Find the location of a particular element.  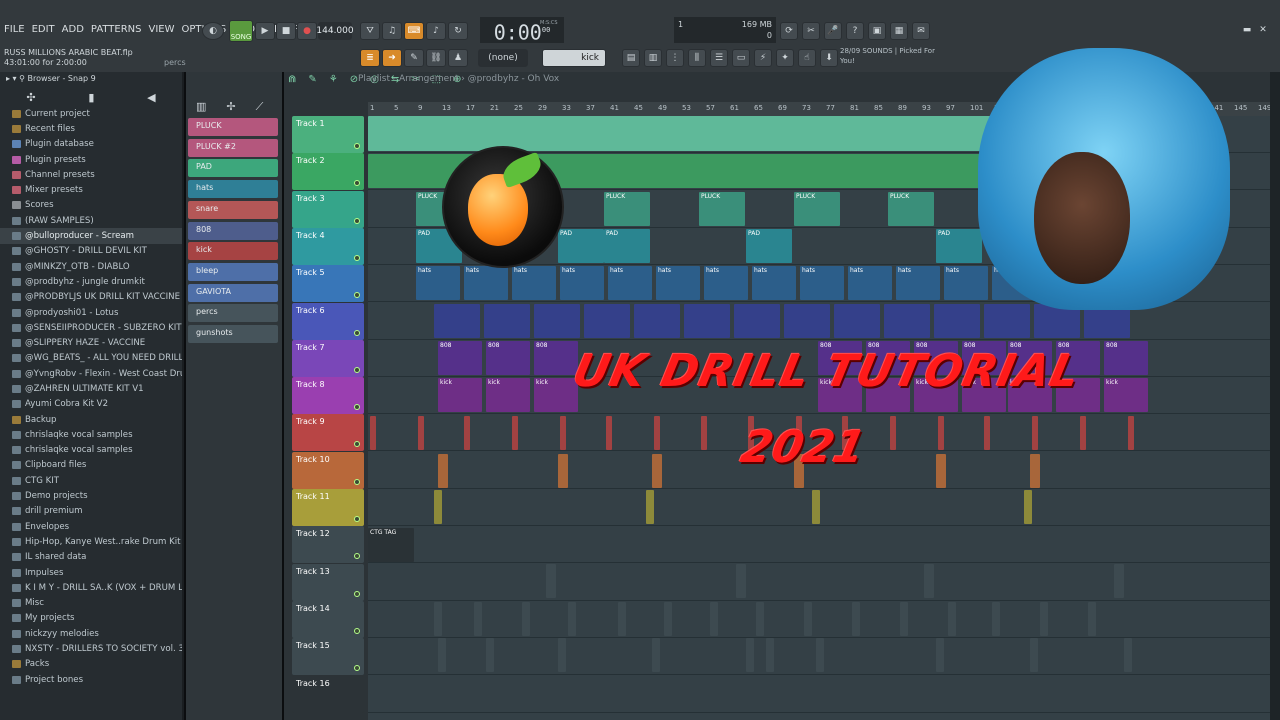

browser-item: @WG_BEATS_ - ALL YOU NEED DRILL KIT is located at coordinates (91, 358).